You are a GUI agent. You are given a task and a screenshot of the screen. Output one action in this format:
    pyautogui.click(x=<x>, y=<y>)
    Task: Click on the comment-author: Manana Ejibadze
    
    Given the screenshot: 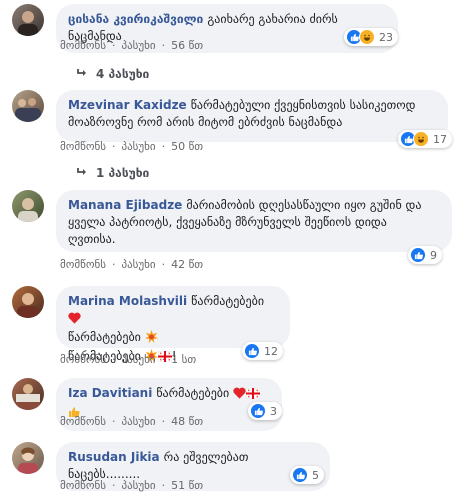 What is the action you would take?
    pyautogui.click(x=125, y=205)
    